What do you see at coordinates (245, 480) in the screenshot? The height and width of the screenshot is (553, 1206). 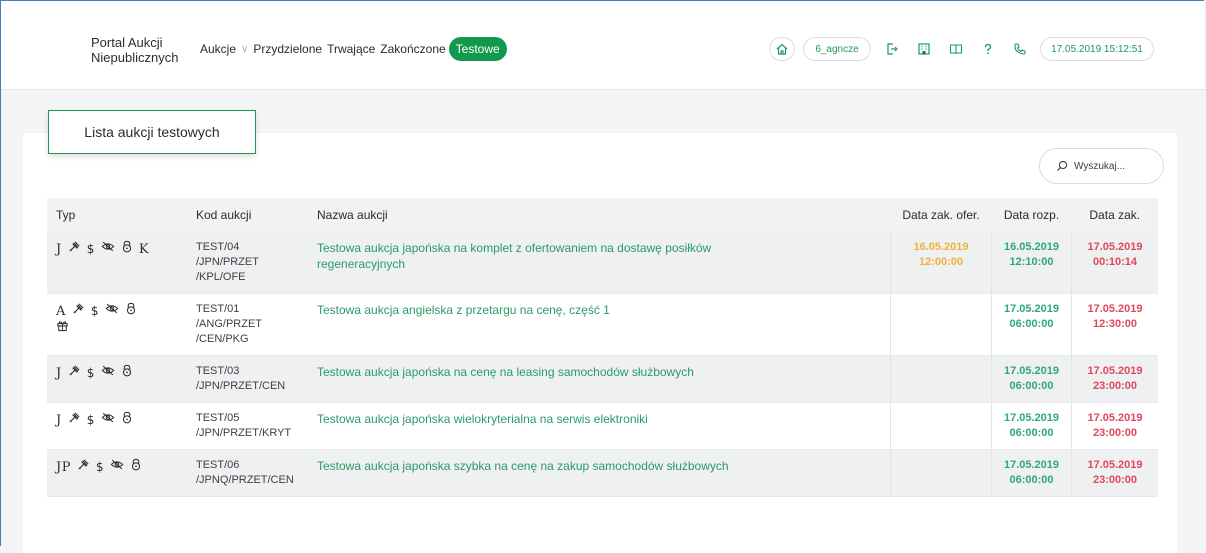 I see `auction-code-line: /JPNQ/PRZET/CEN` at bounding box center [245, 480].